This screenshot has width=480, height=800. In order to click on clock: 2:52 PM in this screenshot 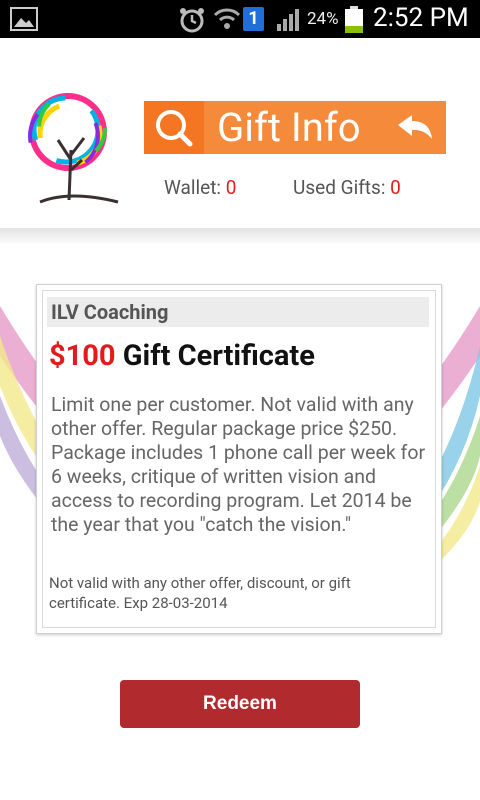, I will do `click(421, 18)`.